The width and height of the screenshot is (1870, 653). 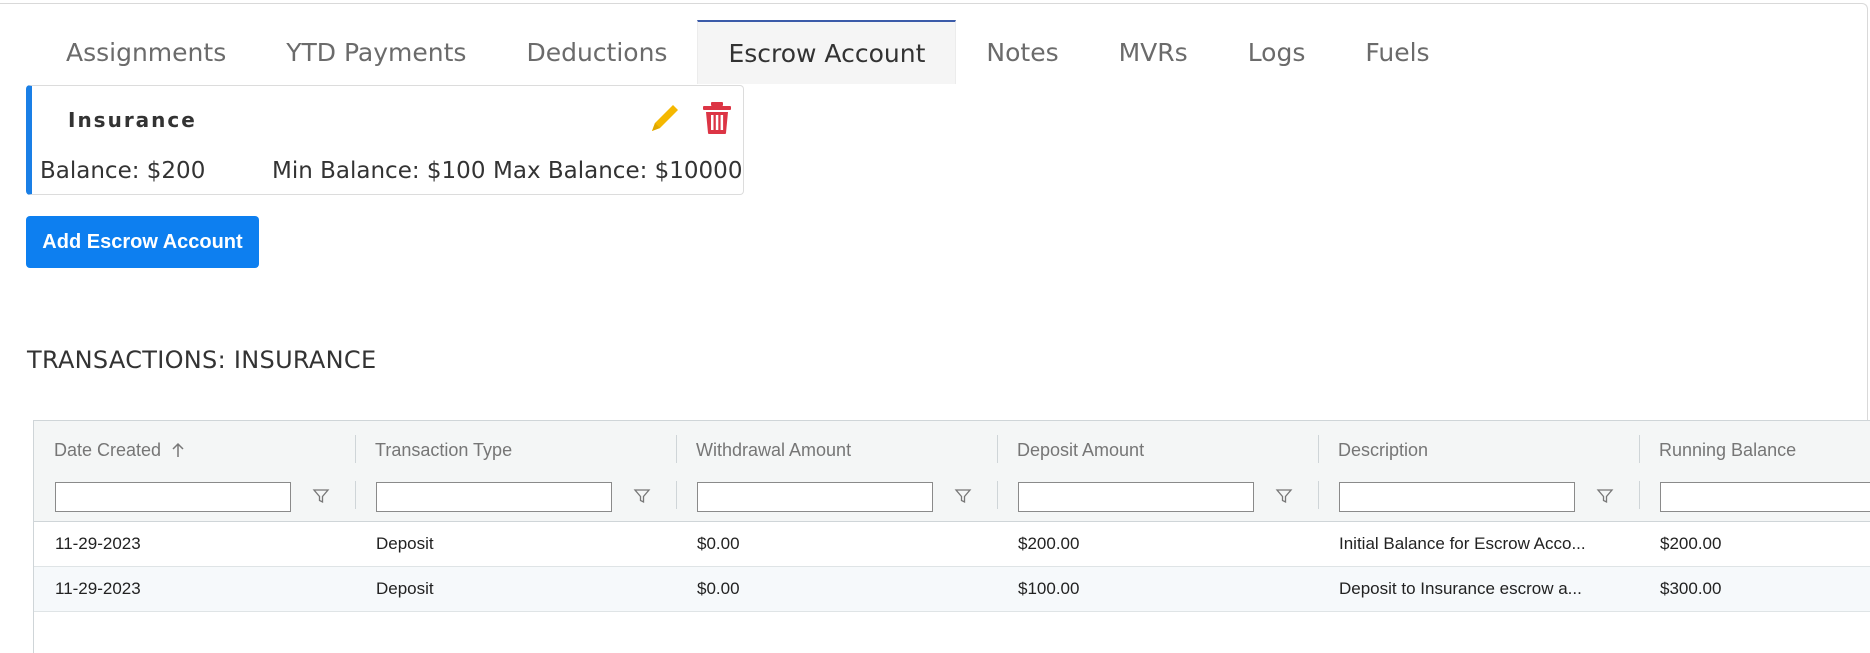 I want to click on edit-escrow-button, so click(x=665, y=118).